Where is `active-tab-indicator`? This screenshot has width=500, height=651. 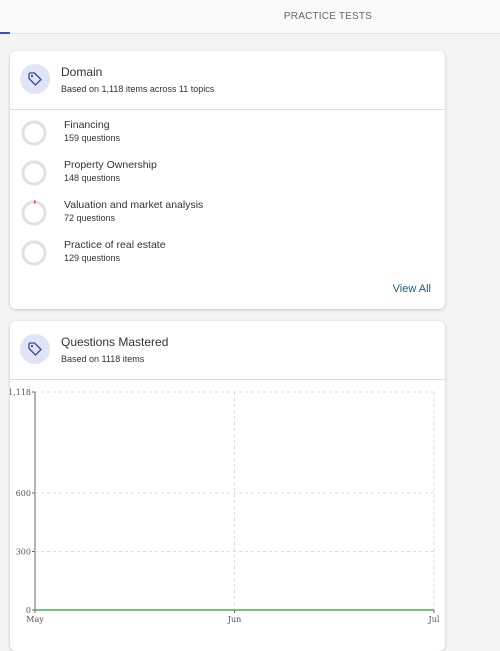
active-tab-indicator is located at coordinates (5, 33).